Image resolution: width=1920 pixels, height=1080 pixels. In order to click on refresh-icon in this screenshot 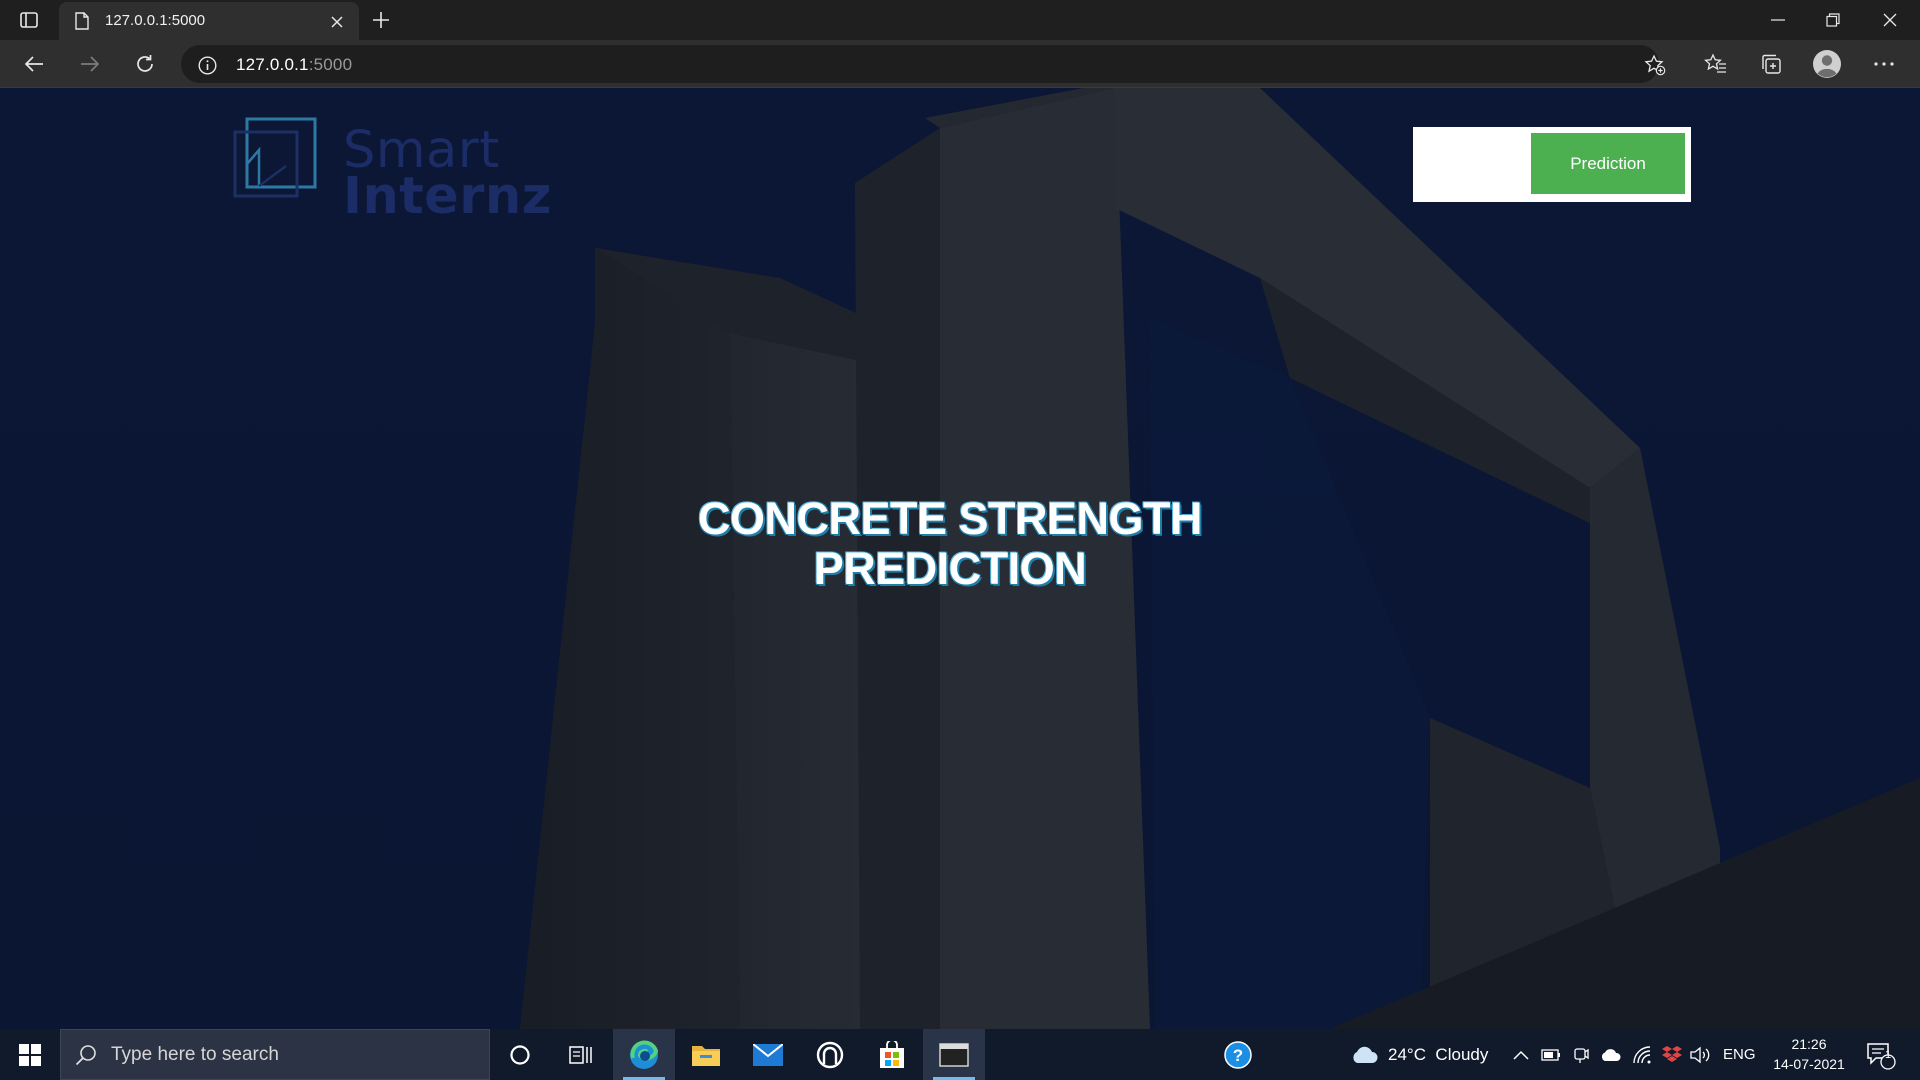, I will do `click(145, 64)`.